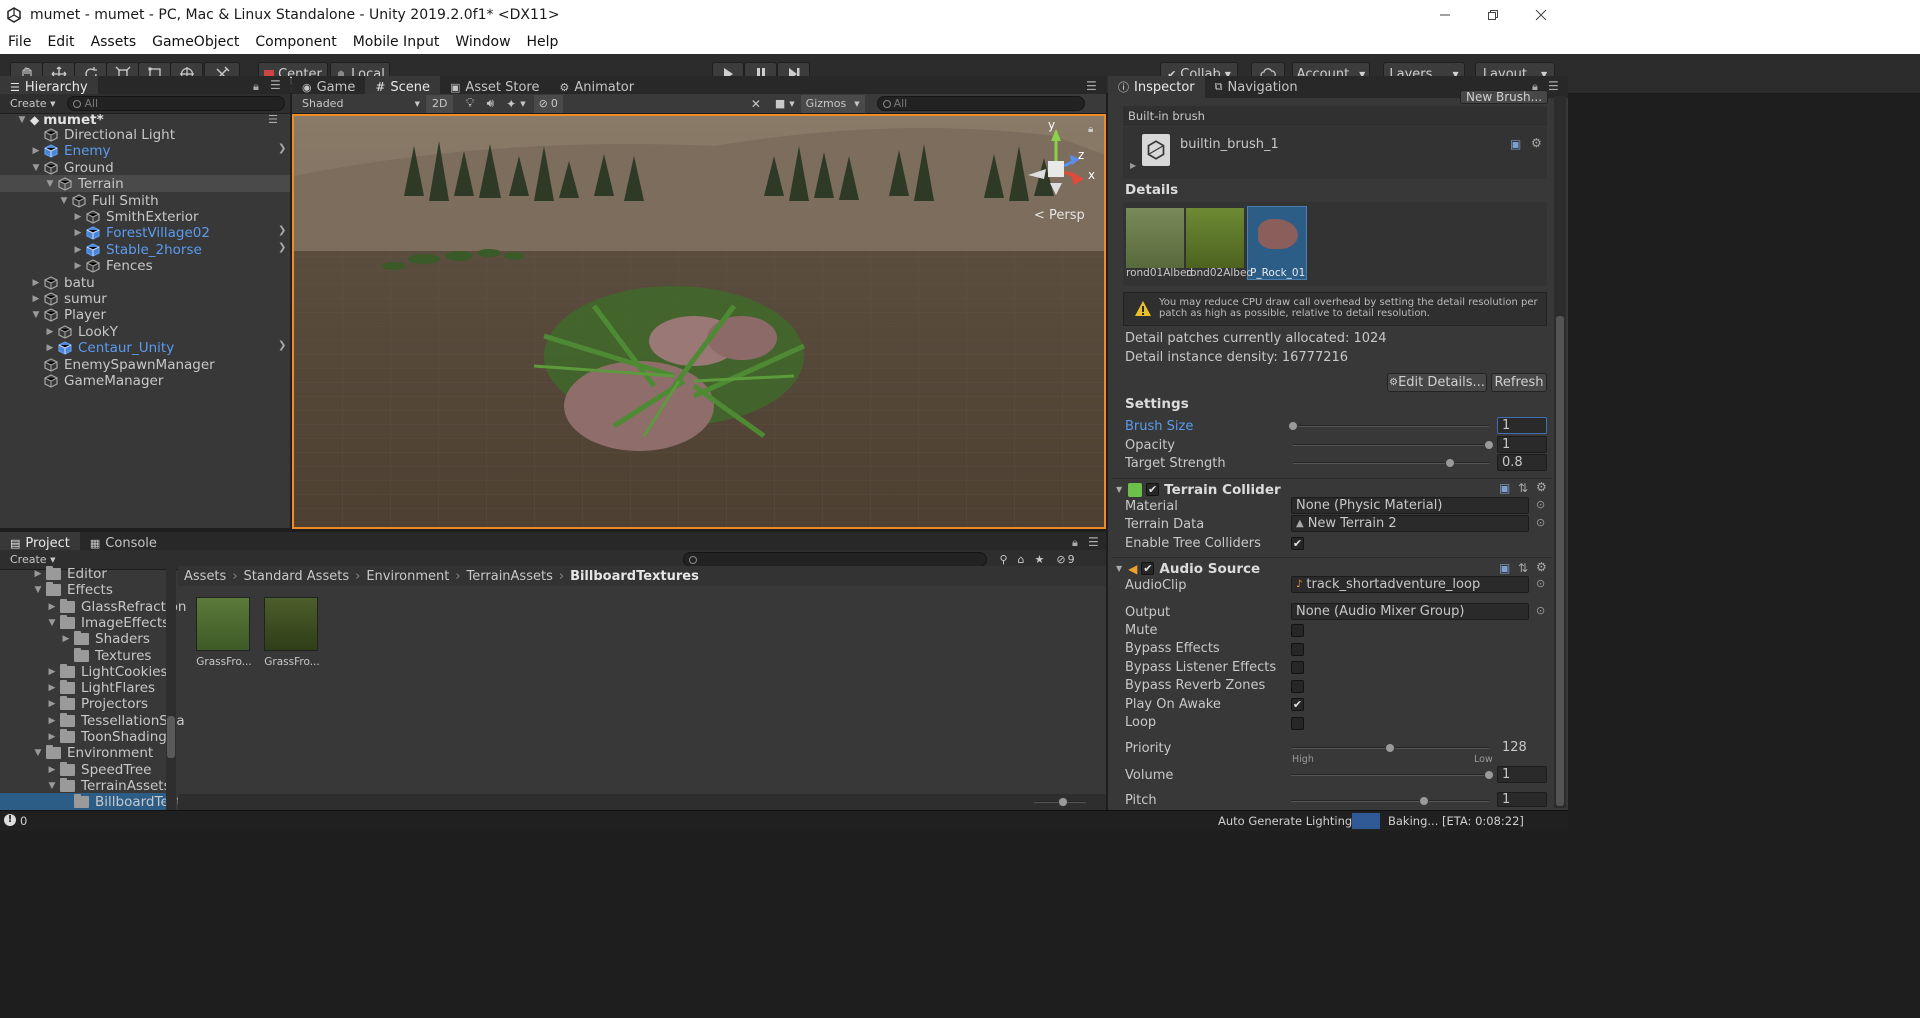 This screenshot has width=1920, height=1018. I want to click on breadcrumb-assets: Assets, so click(205, 576).